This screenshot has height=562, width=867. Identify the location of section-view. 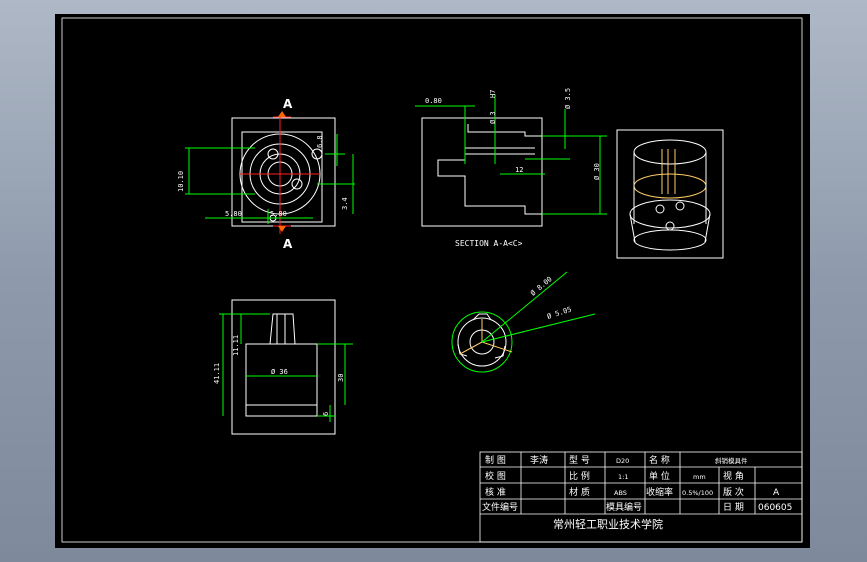
(482, 172).